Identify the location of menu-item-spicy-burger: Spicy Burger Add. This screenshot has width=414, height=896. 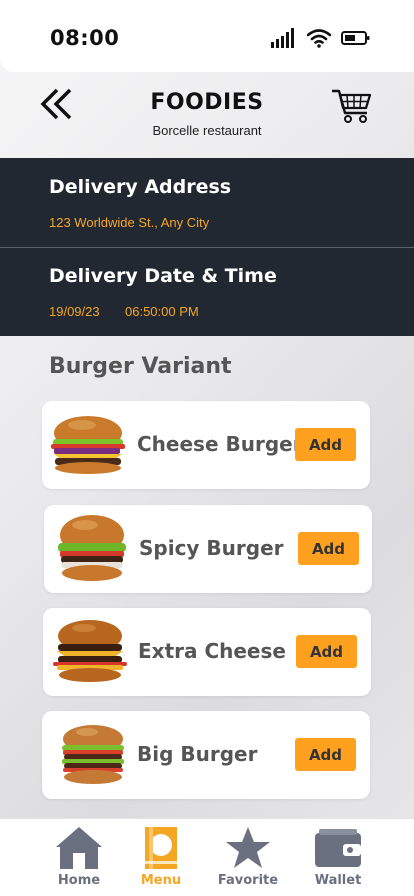
(208, 549).